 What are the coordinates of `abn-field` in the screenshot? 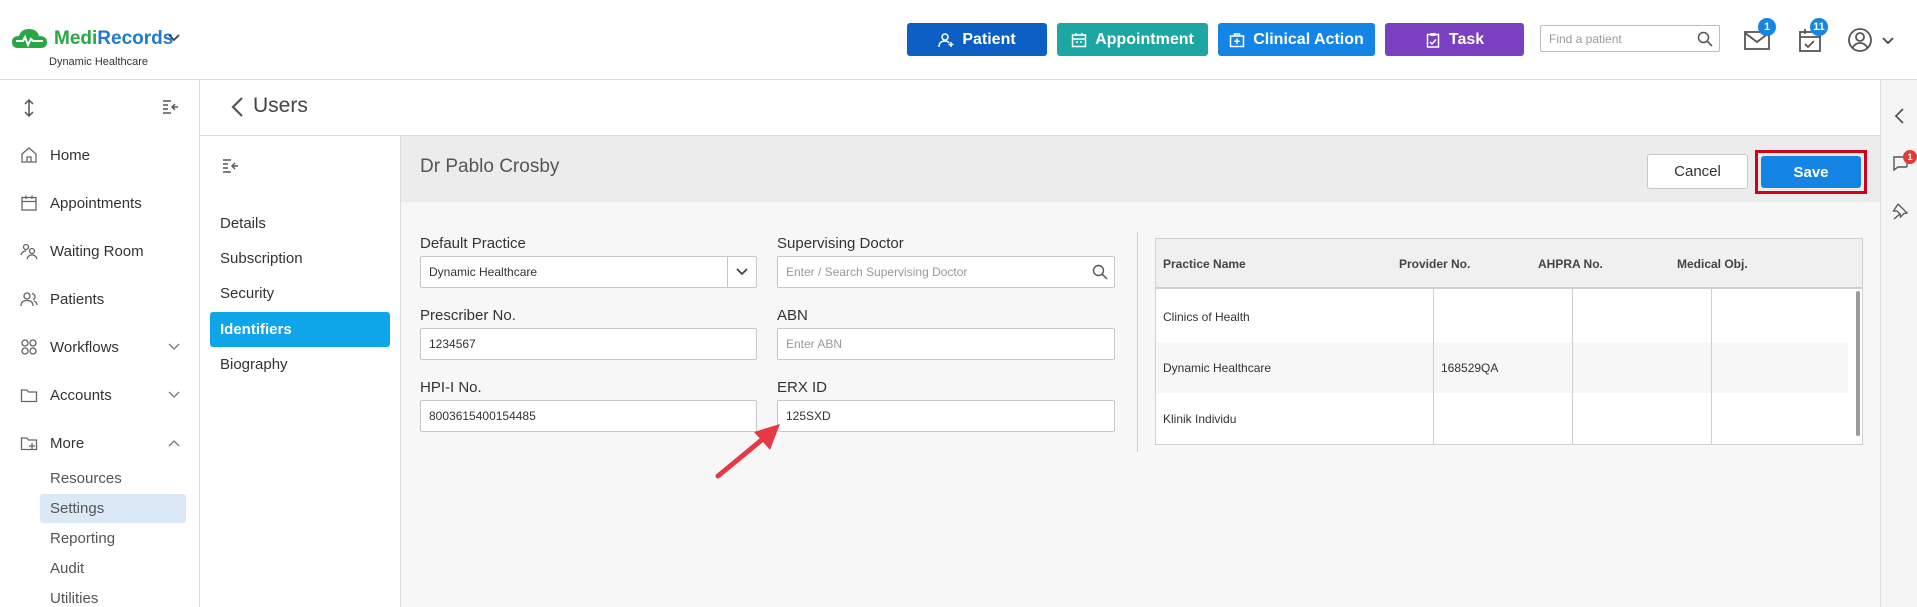 It's located at (946, 344).